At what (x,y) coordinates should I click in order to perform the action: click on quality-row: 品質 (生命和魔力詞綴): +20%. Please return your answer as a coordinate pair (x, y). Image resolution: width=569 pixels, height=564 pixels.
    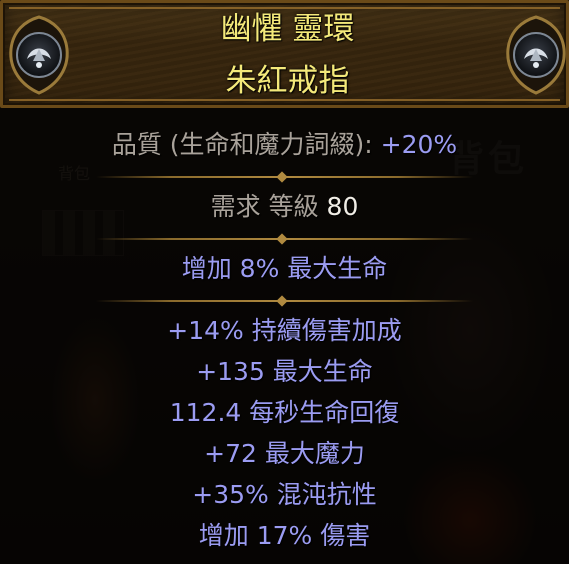
    Looking at the image, I should click on (284, 145).